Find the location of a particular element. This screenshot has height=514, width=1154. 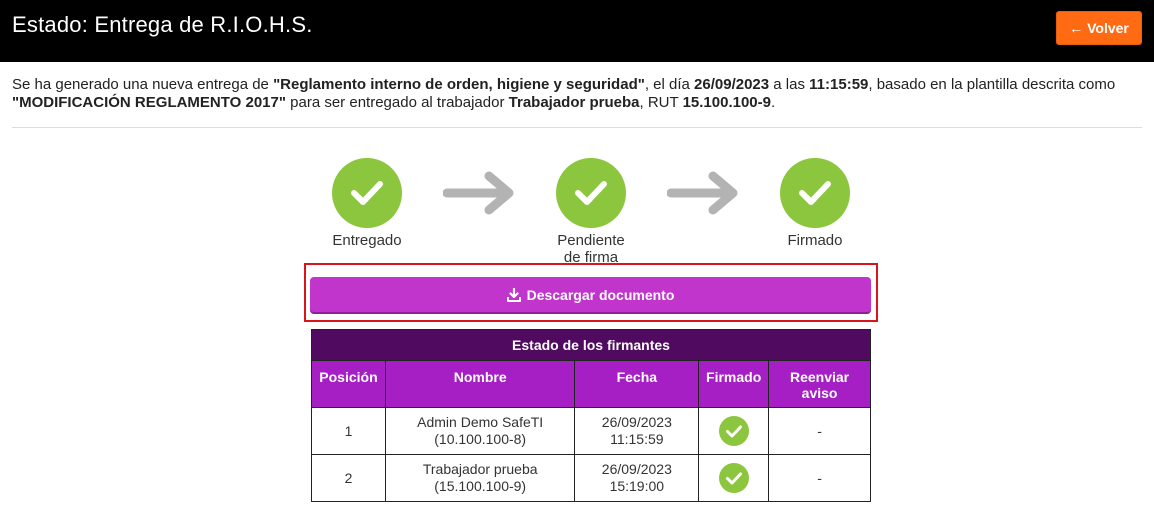

back-button-label: Volver is located at coordinates (1108, 28).